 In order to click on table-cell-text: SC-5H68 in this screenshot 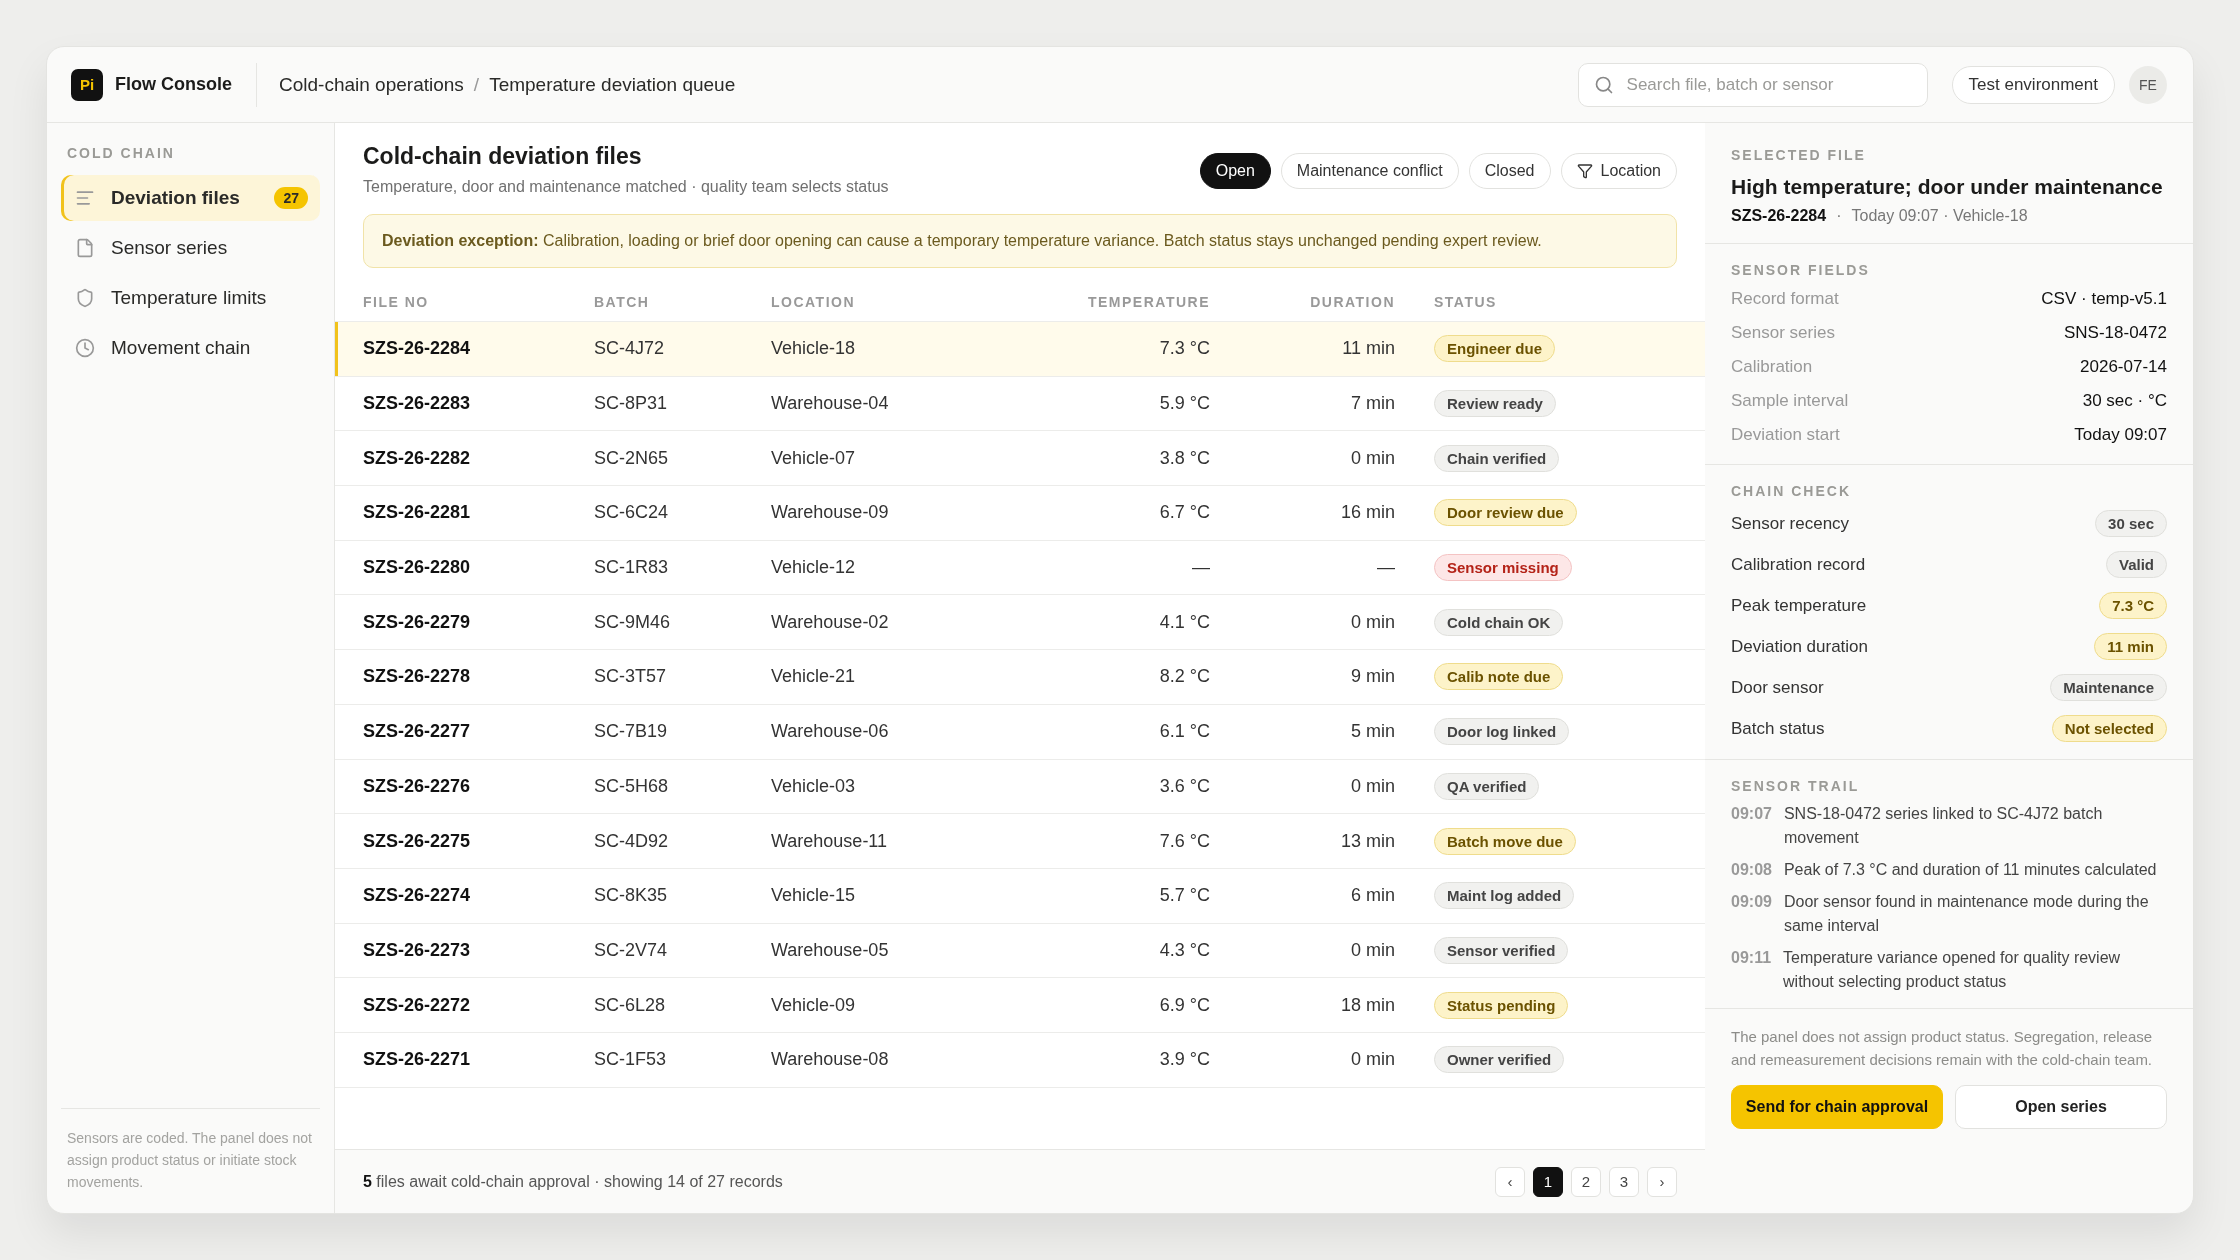, I will do `click(632, 786)`.